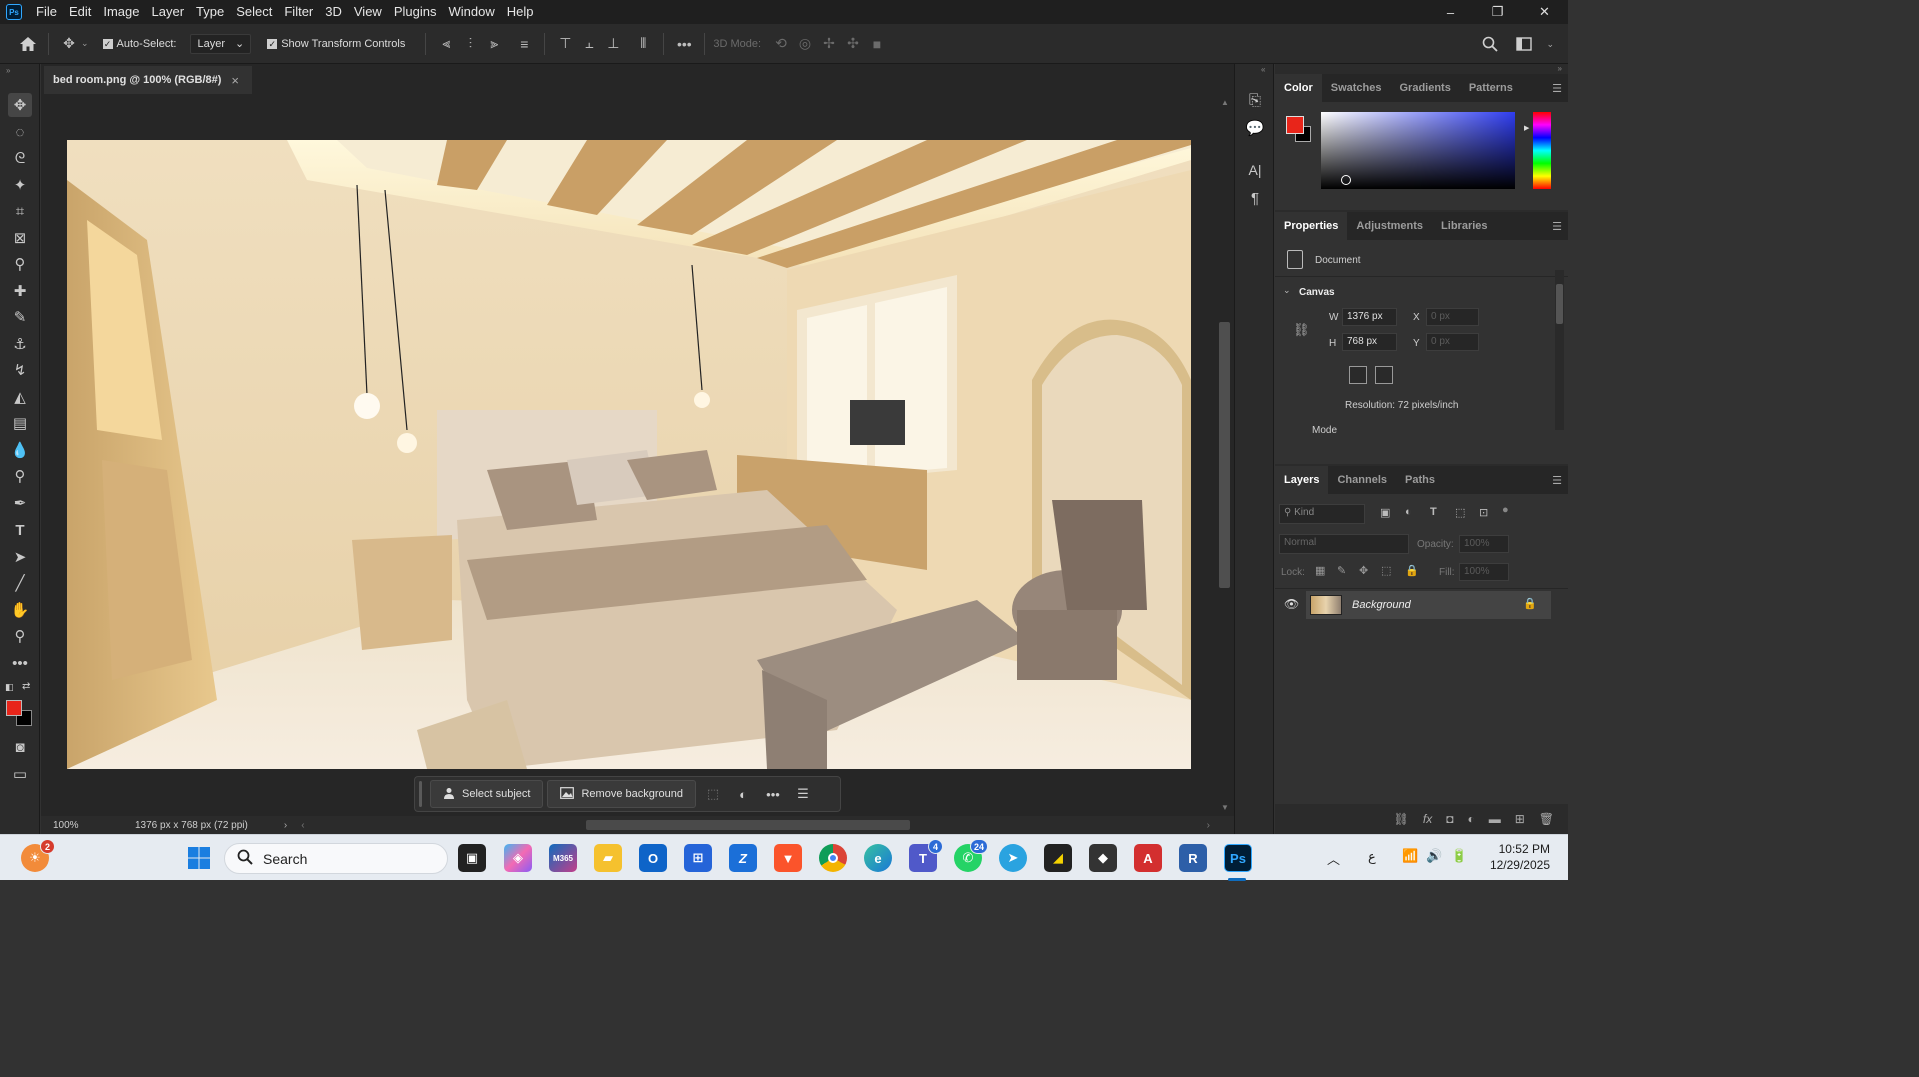  I want to click on align-left-icon: ⫷, so click(446, 44).